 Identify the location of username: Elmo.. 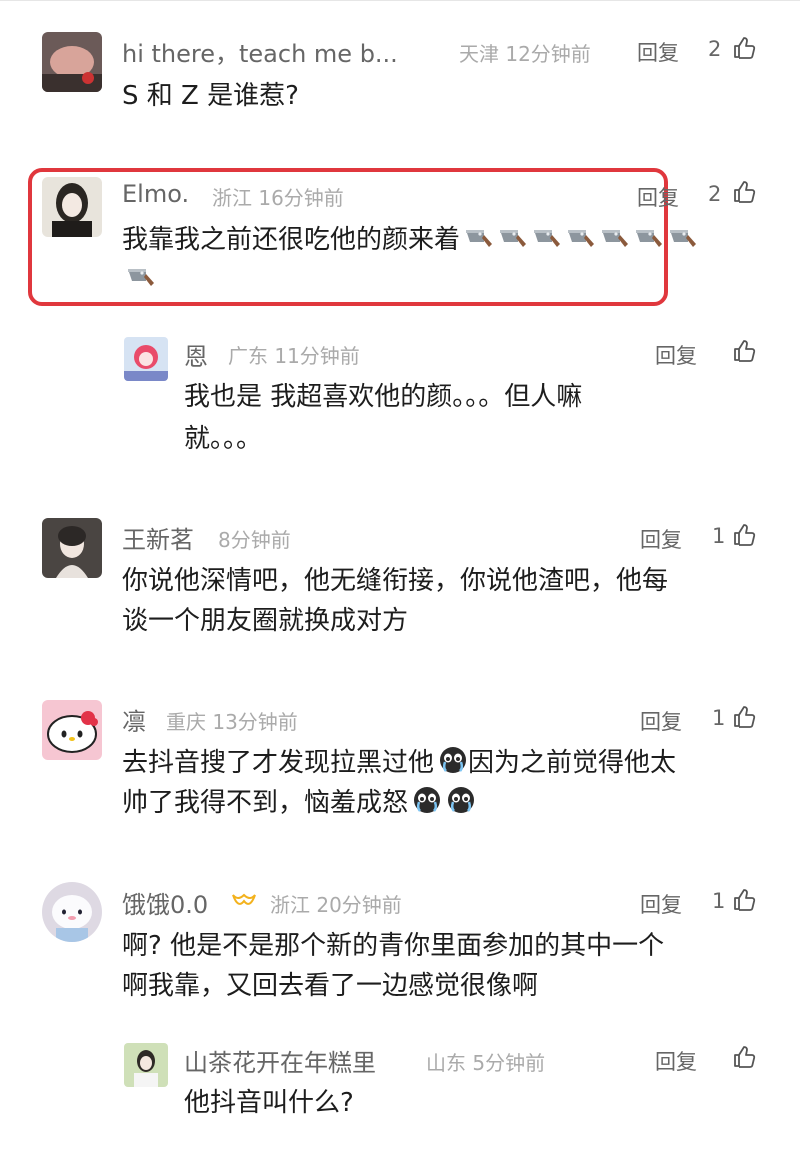
(155, 194).